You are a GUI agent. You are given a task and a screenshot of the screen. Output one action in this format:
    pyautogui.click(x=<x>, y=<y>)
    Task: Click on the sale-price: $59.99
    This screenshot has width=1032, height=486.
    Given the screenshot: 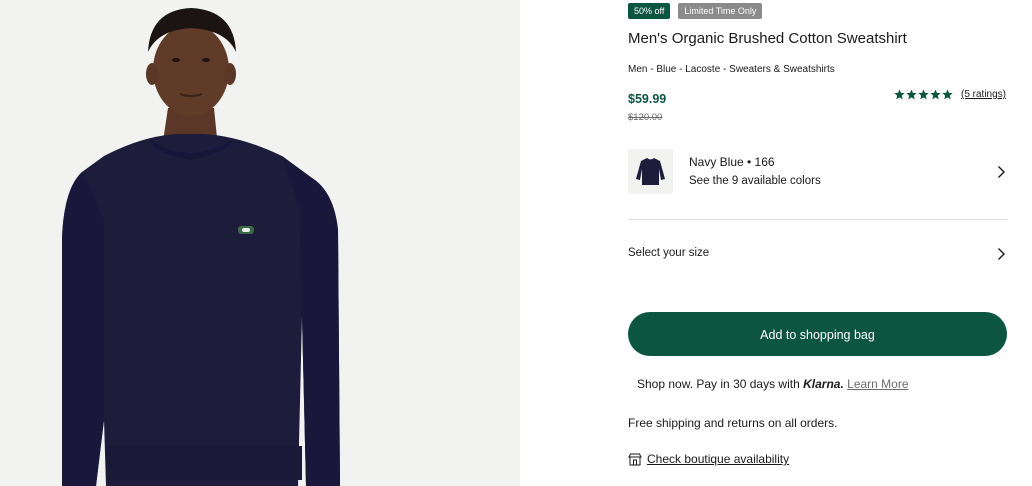 What is the action you would take?
    pyautogui.click(x=647, y=99)
    